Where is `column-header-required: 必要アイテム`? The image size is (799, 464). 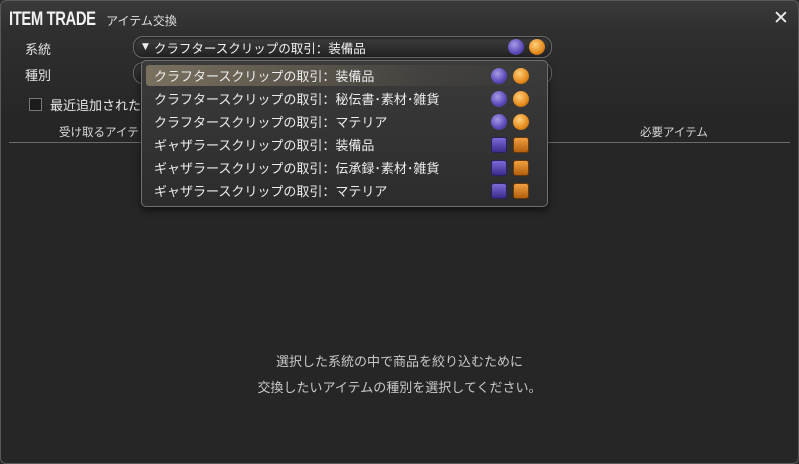
column-header-required: 必要アイテム is located at coordinates (674, 132).